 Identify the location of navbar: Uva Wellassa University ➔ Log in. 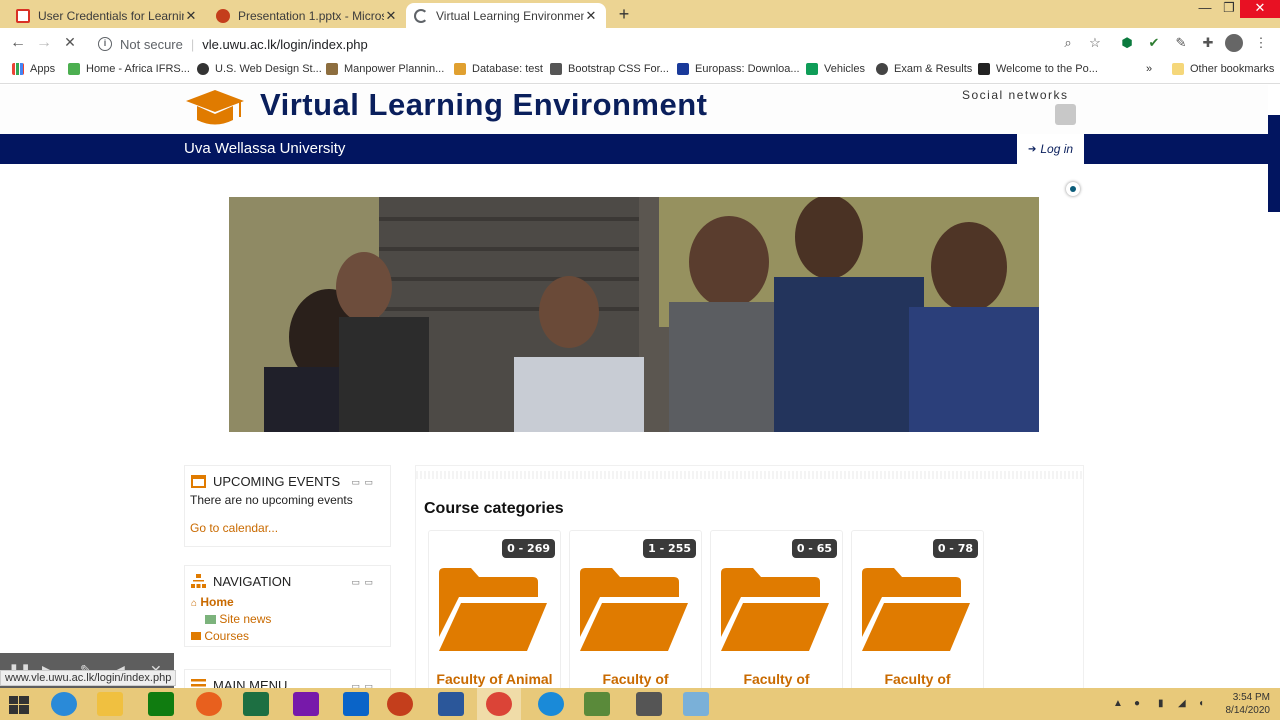
(634, 149).